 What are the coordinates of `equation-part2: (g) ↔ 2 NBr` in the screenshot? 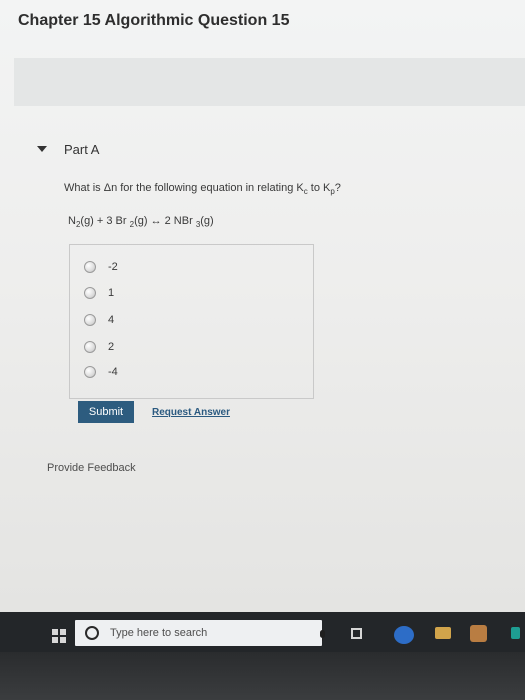 It's located at (165, 221).